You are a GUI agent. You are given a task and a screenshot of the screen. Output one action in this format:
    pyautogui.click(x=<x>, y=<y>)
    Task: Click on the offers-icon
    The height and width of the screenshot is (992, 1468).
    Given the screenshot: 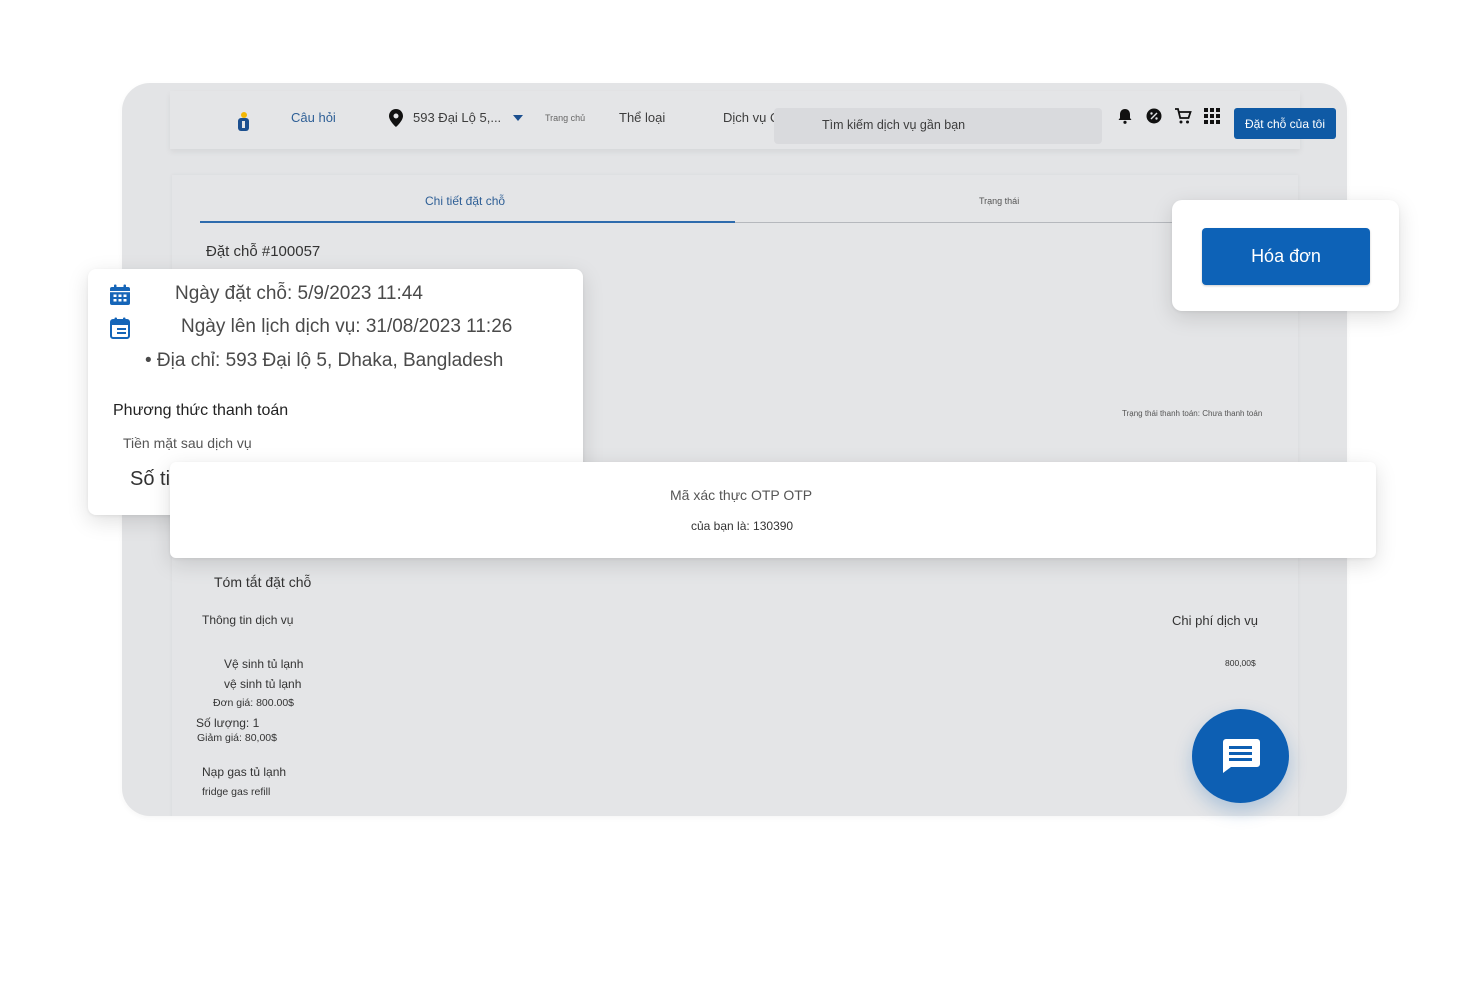 What is the action you would take?
    pyautogui.click(x=1154, y=116)
    